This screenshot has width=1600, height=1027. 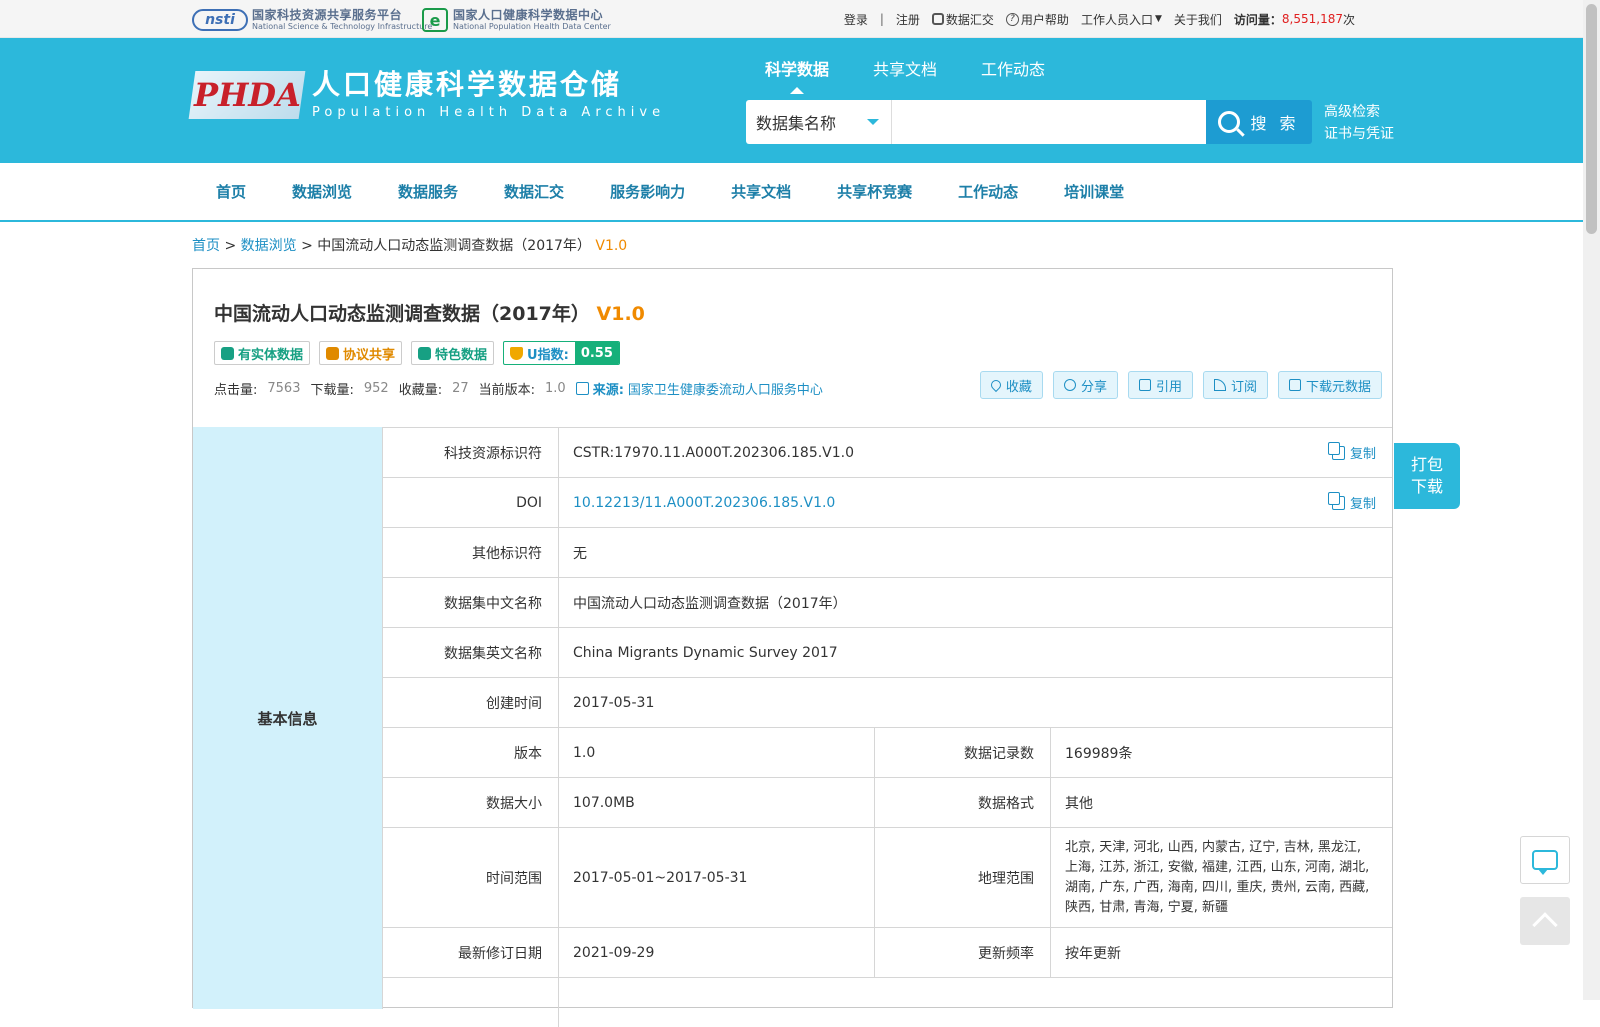 I want to click on dataset-actions: 收藏 分享 引用 订阅 下载元数据, so click(x=1176, y=385).